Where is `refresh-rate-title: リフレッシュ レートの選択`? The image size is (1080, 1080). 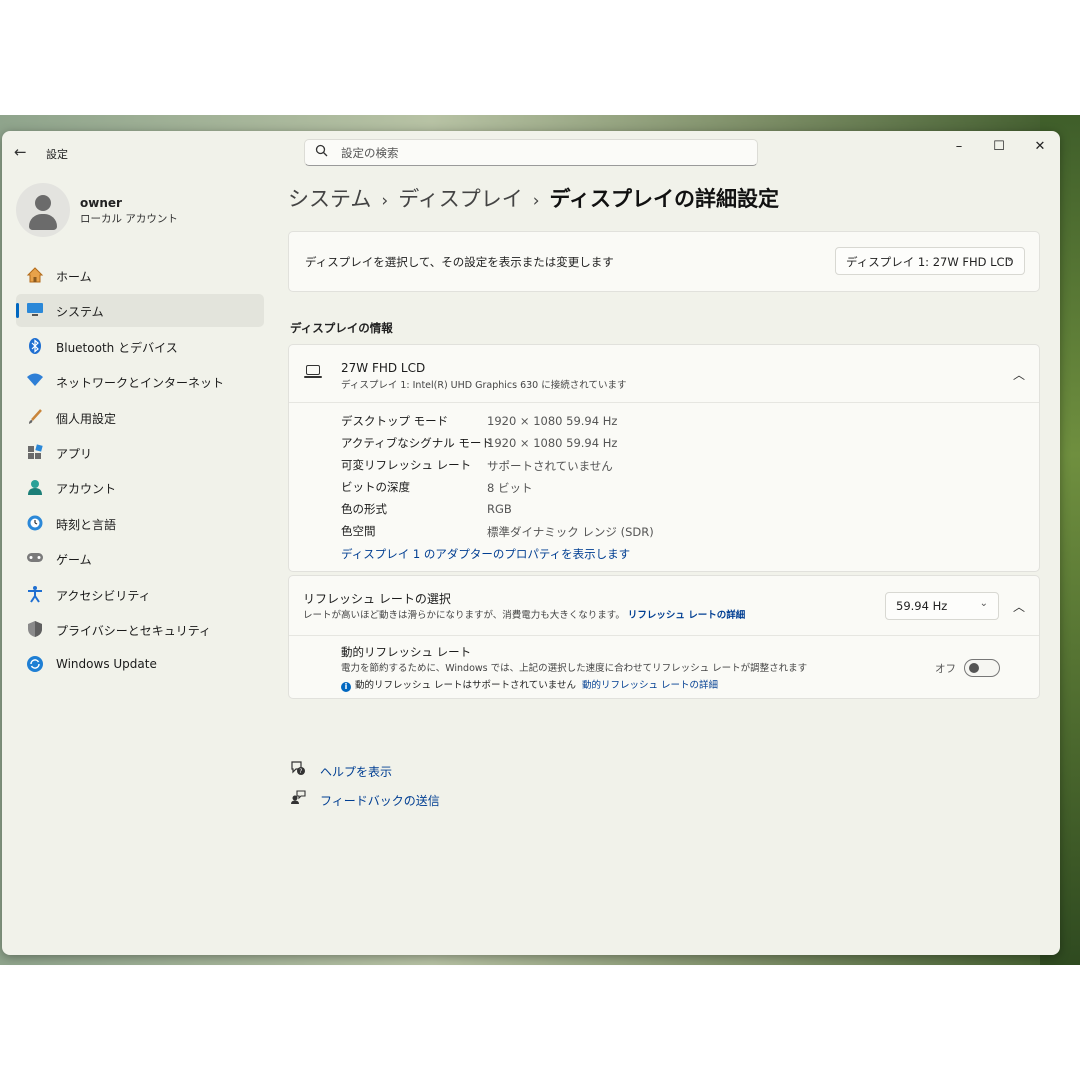
refresh-rate-title: リフレッシュ レートの選択 is located at coordinates (377, 599).